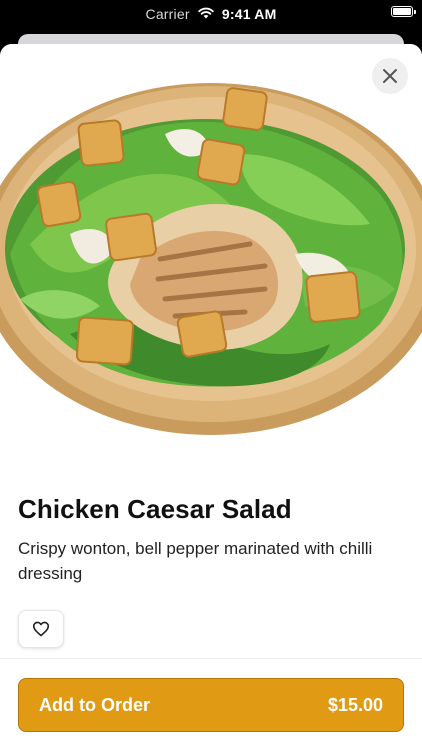 Image resolution: width=422 pixels, height=750 pixels. What do you see at coordinates (155, 509) in the screenshot?
I see `product-title: Chicken Caesar Salad` at bounding box center [155, 509].